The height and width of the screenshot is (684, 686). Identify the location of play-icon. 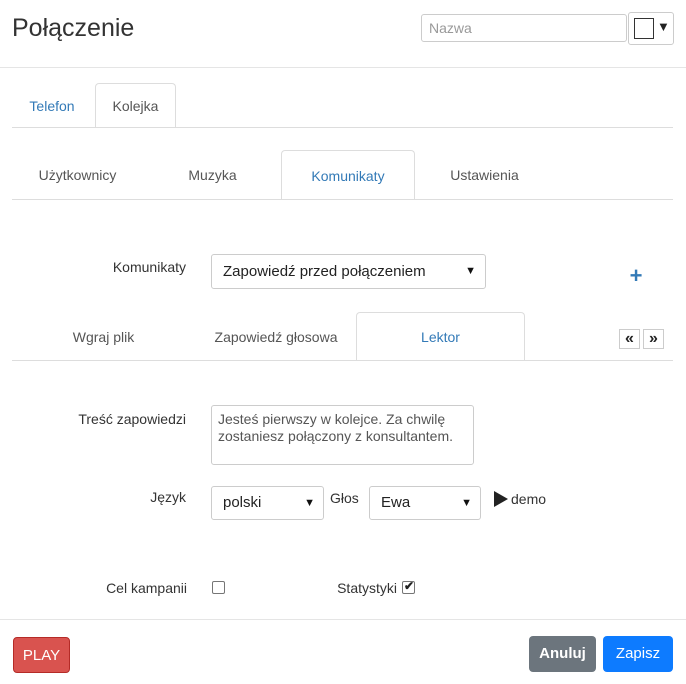
(501, 499).